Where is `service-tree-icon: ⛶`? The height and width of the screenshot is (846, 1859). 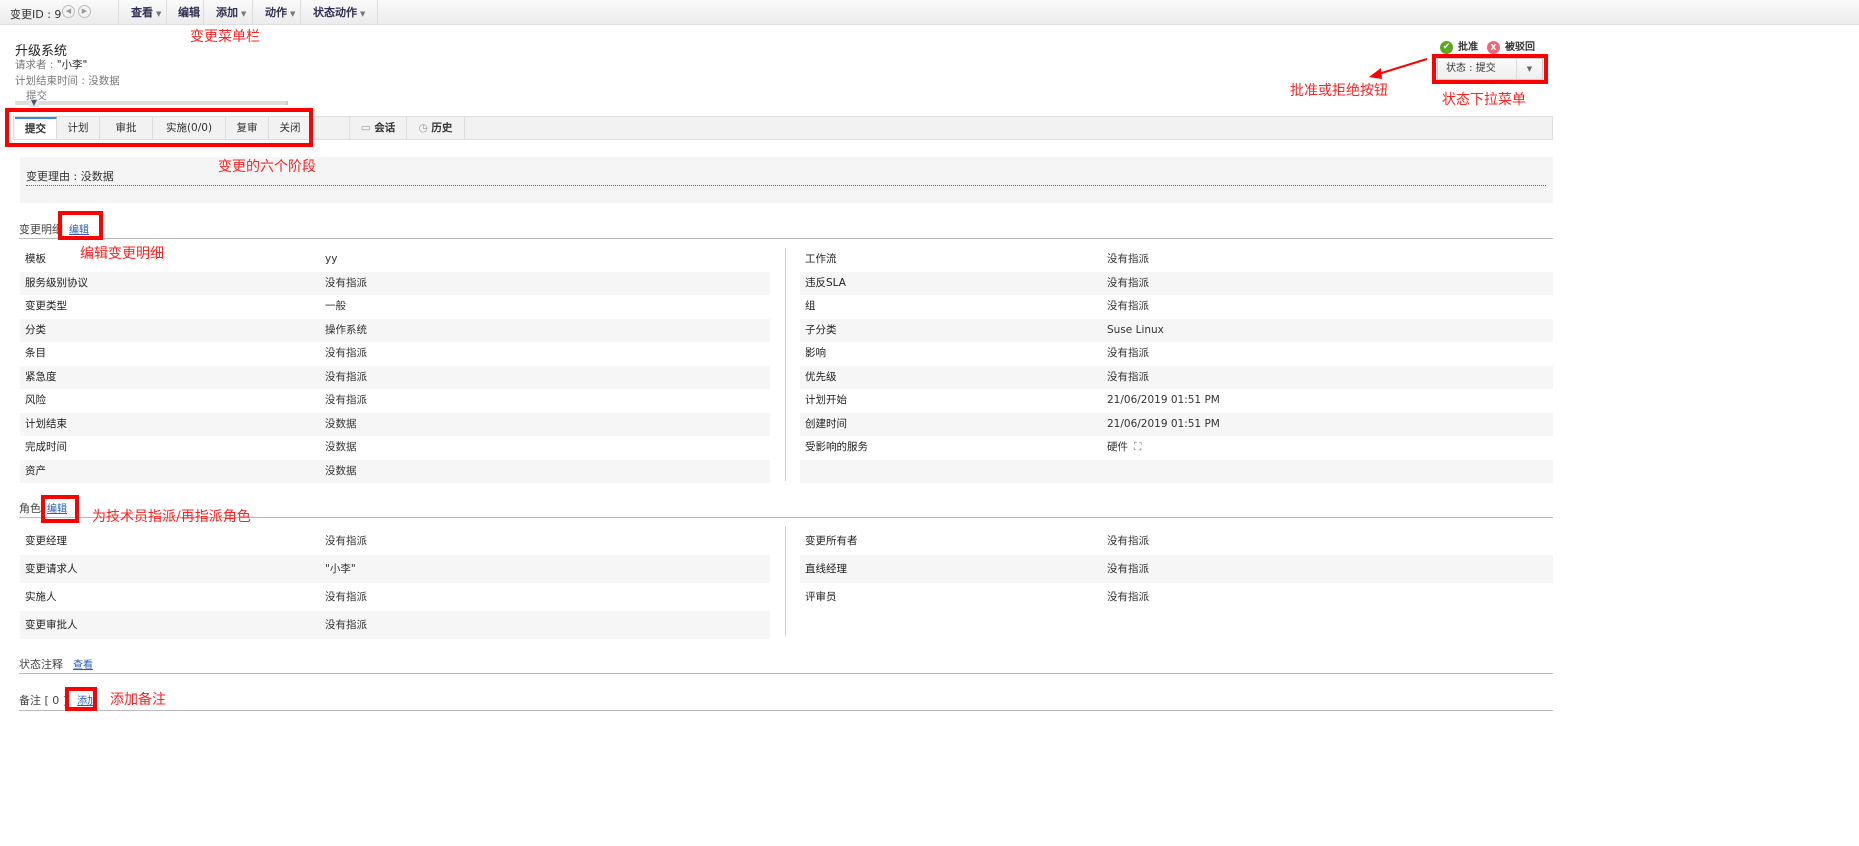
service-tree-icon: ⛶ is located at coordinates (1137, 448).